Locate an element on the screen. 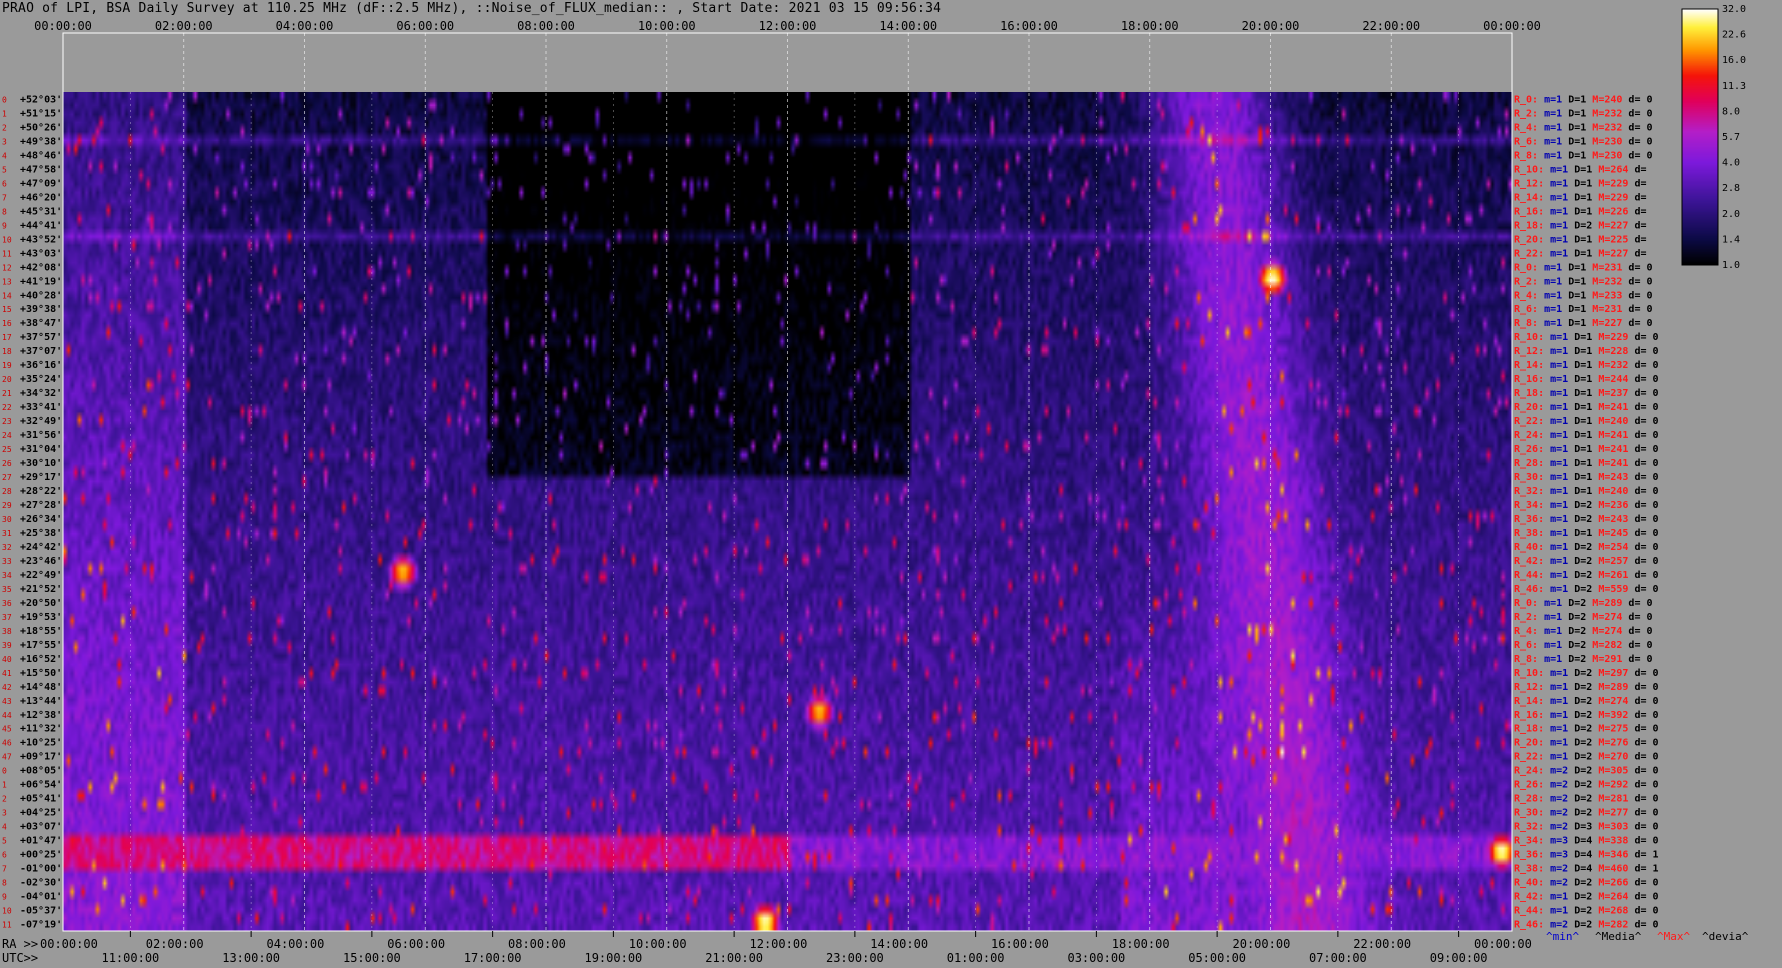 This screenshot has height=968, width=1782. row-index: 40 is located at coordinates (7, 659).